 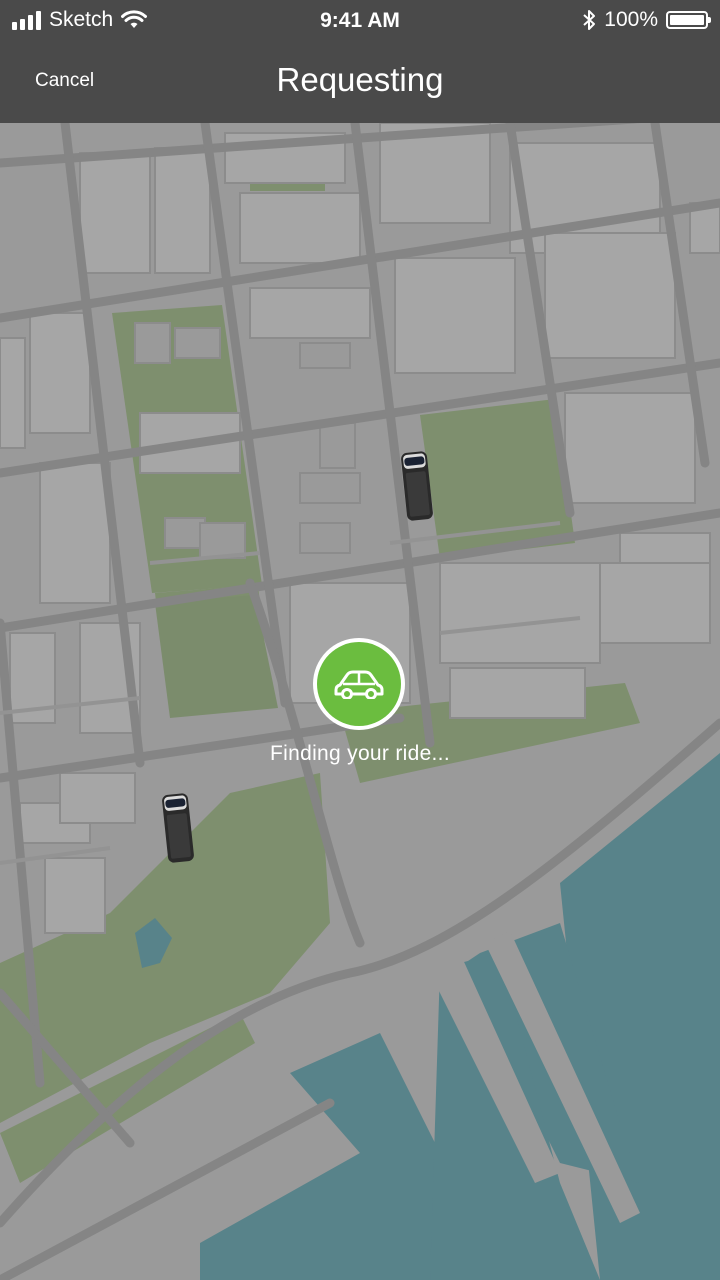 What do you see at coordinates (360, 20) in the screenshot?
I see `status-bar: Sketch 9:41 AM 100%` at bounding box center [360, 20].